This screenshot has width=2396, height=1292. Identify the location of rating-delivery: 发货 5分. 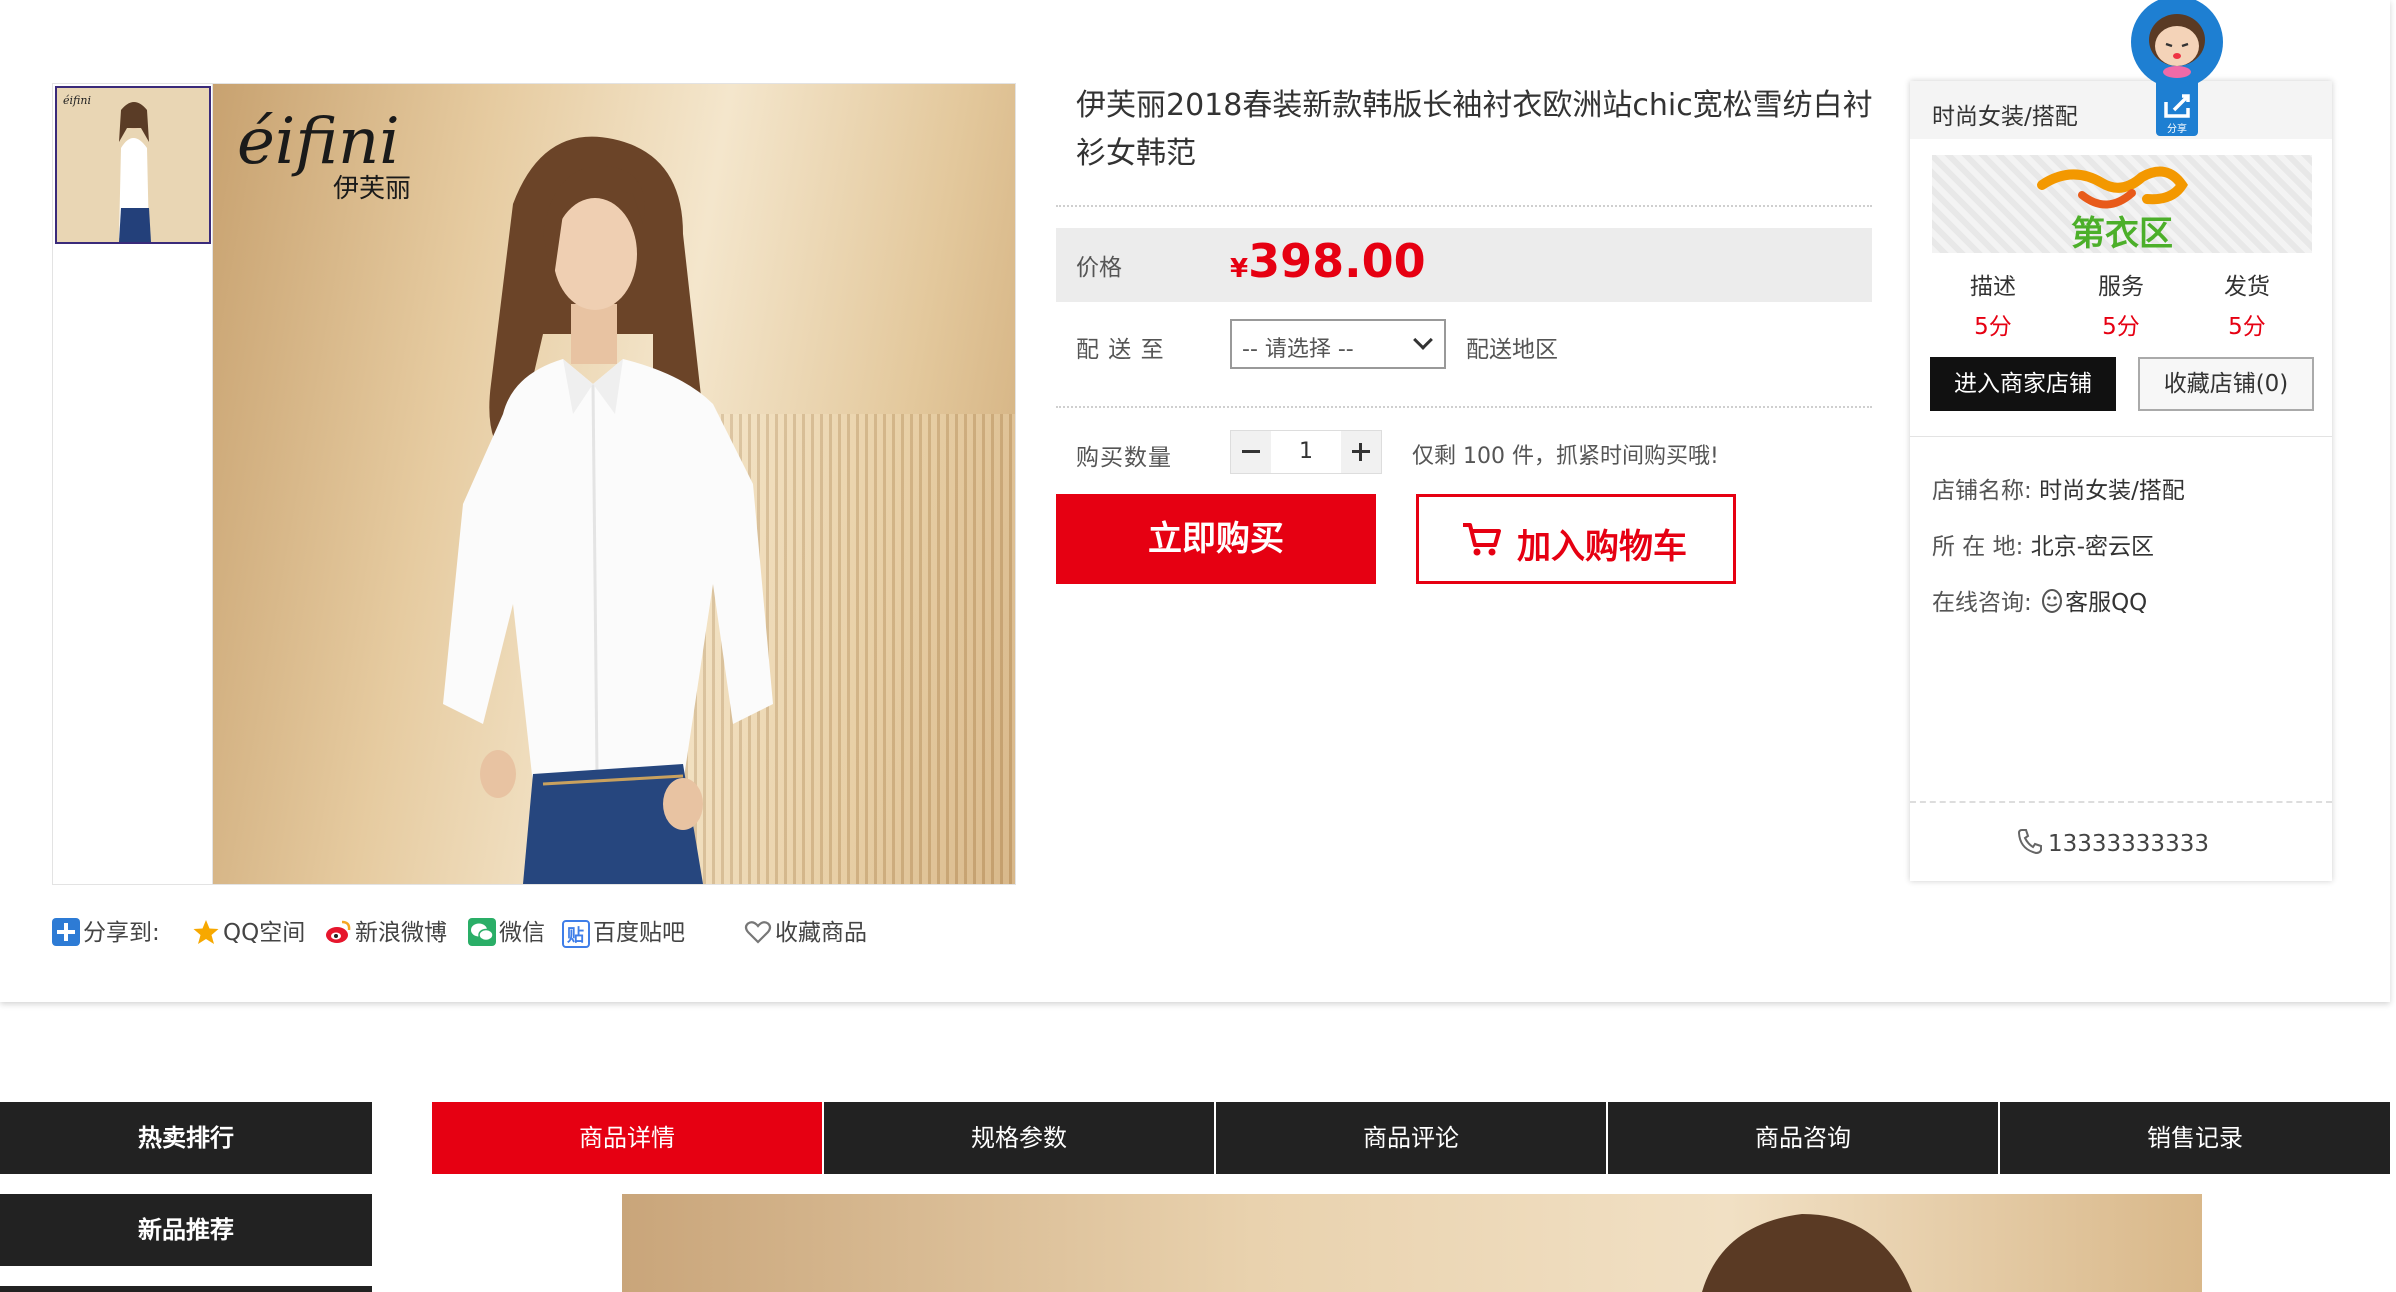
(2247, 307).